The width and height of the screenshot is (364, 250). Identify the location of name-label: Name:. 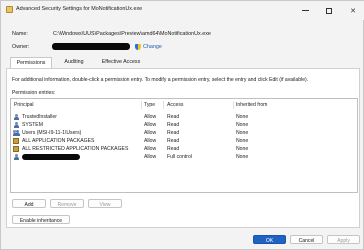
(20, 34).